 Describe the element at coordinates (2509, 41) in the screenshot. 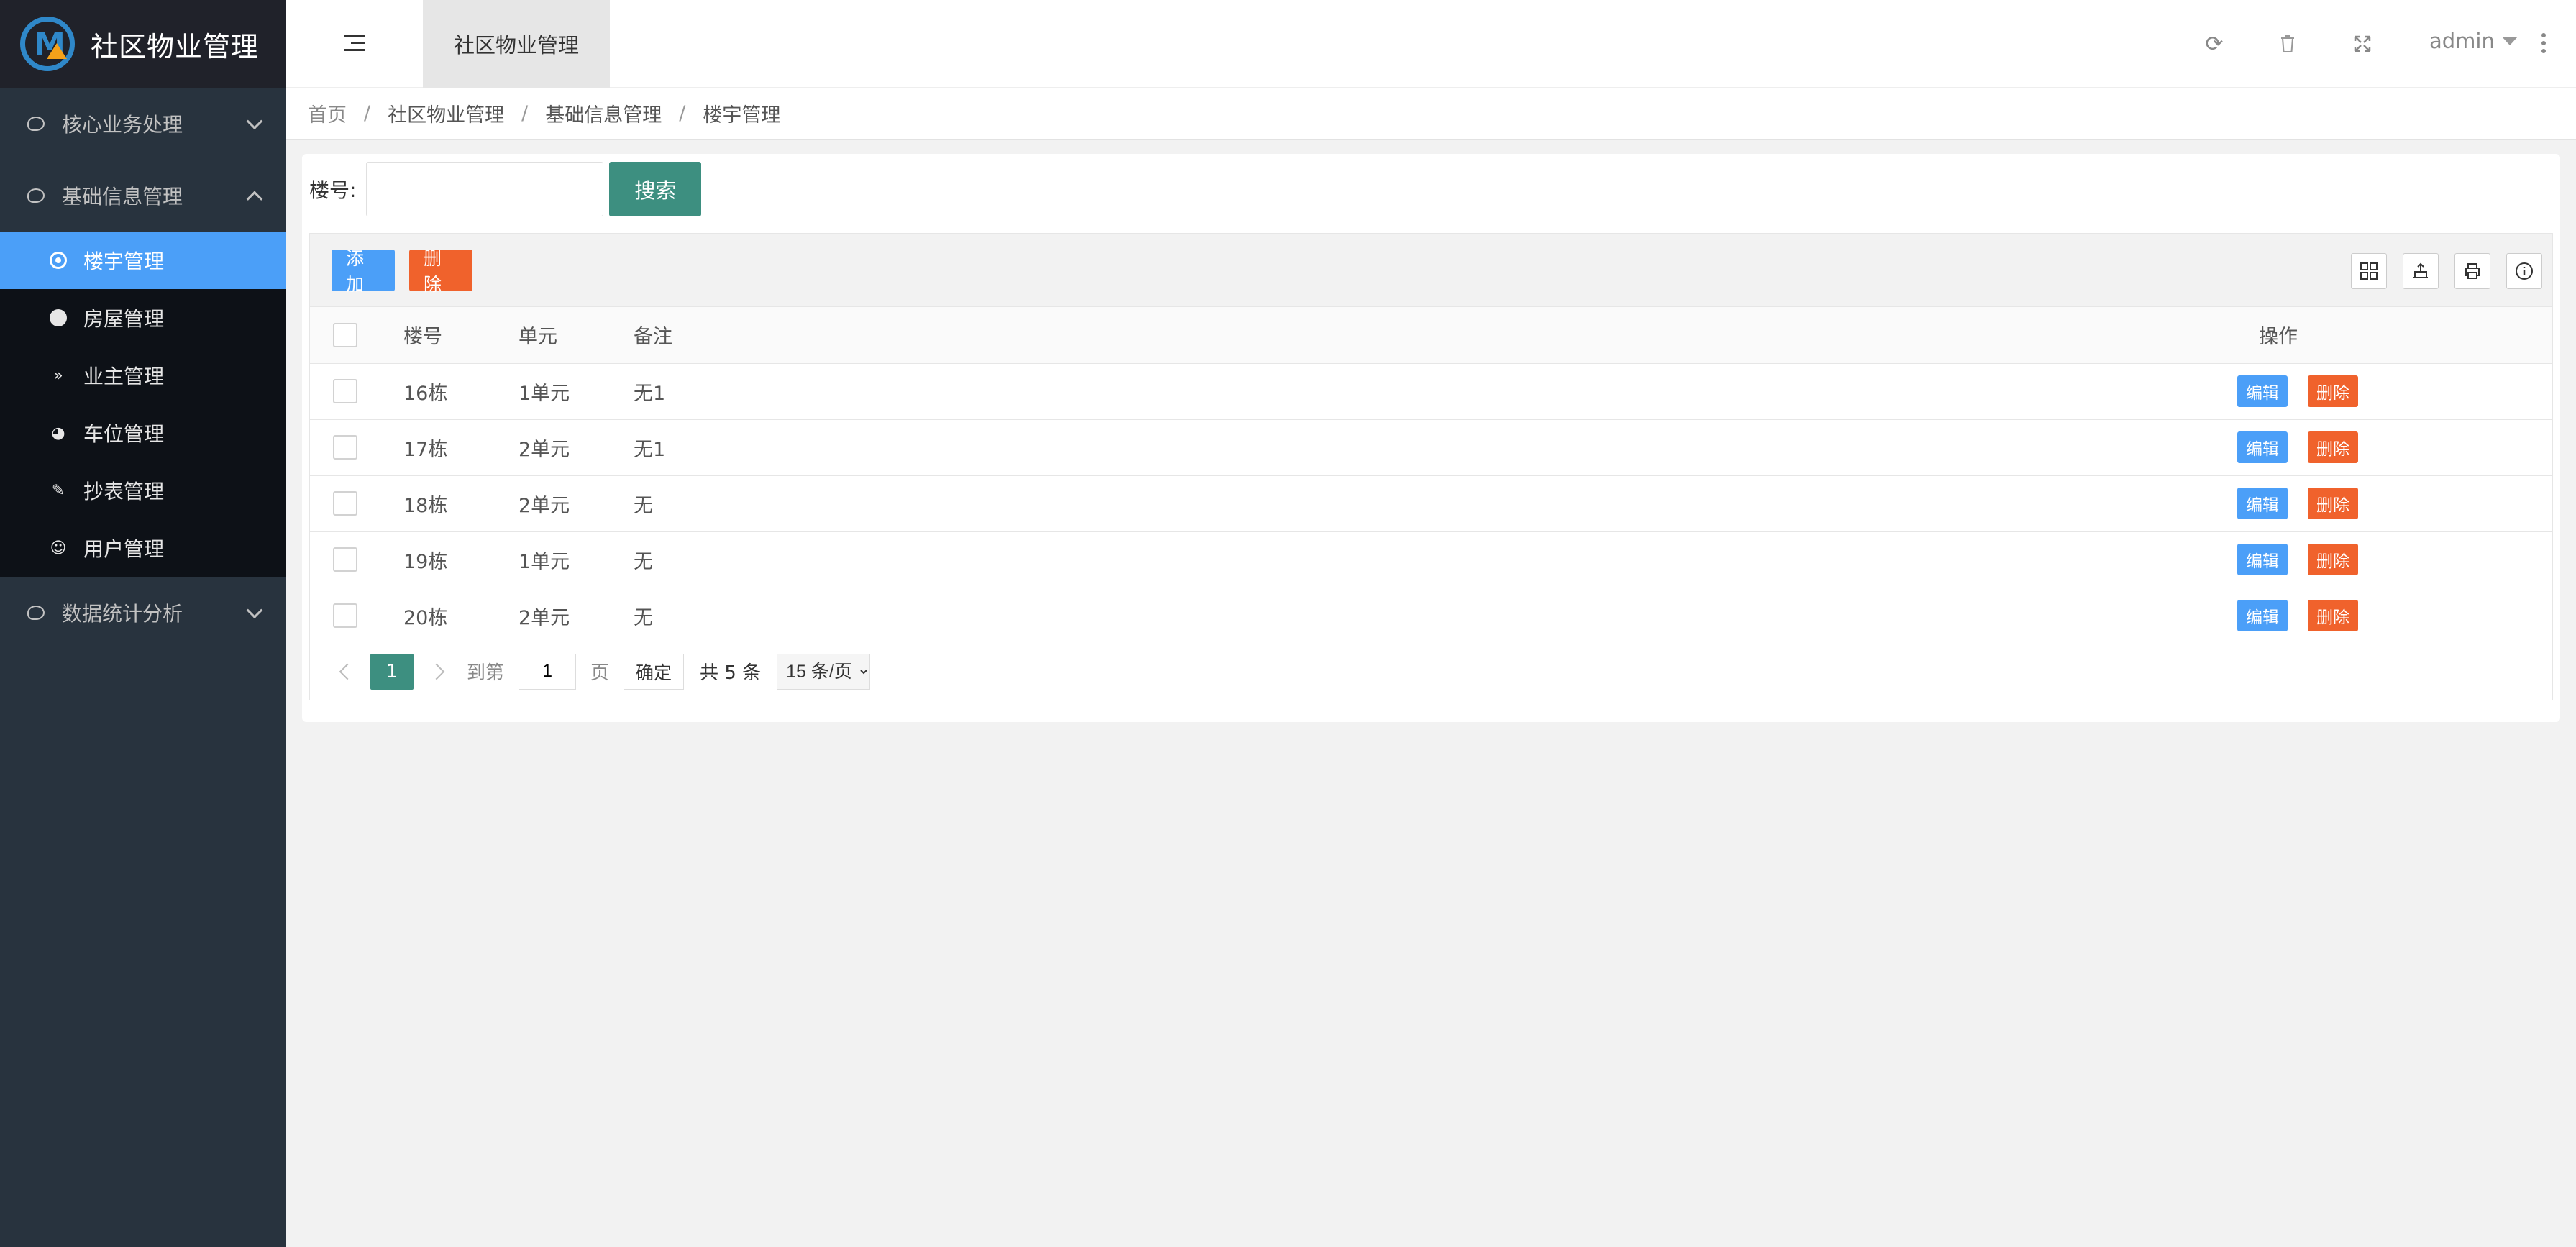

I see `caret-down-icon` at that location.